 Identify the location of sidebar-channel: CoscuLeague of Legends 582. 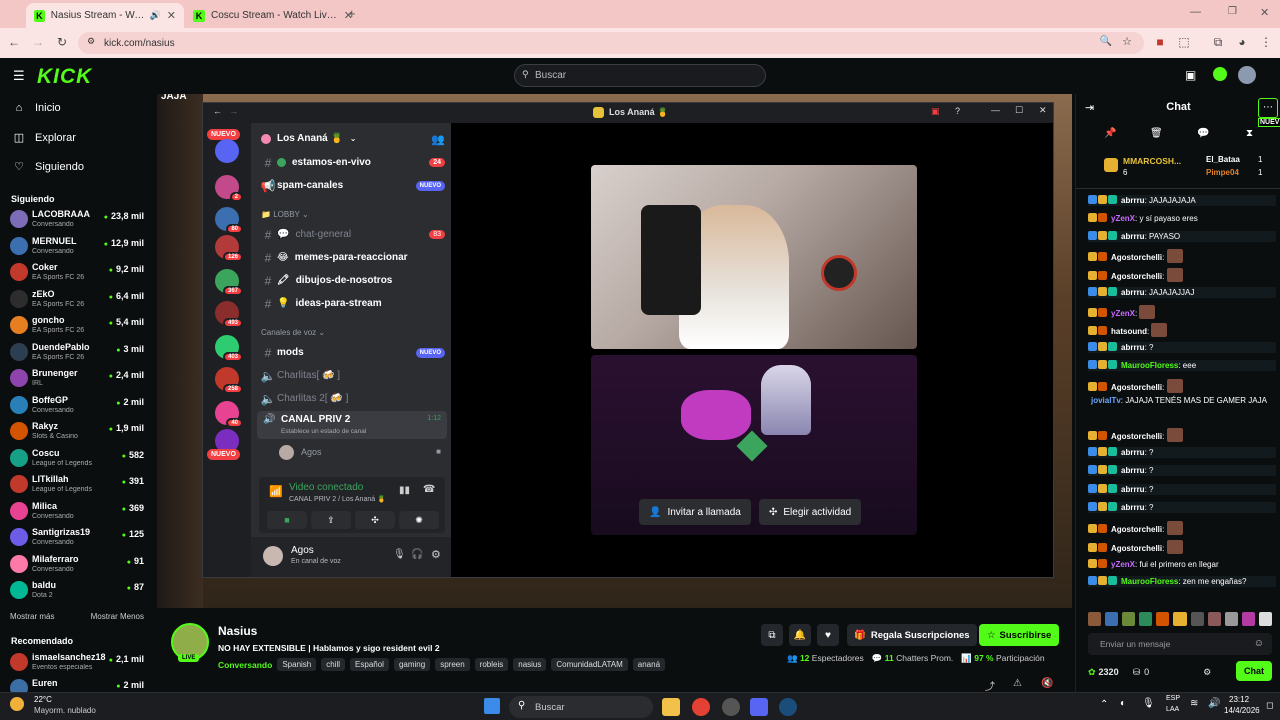
(78, 459).